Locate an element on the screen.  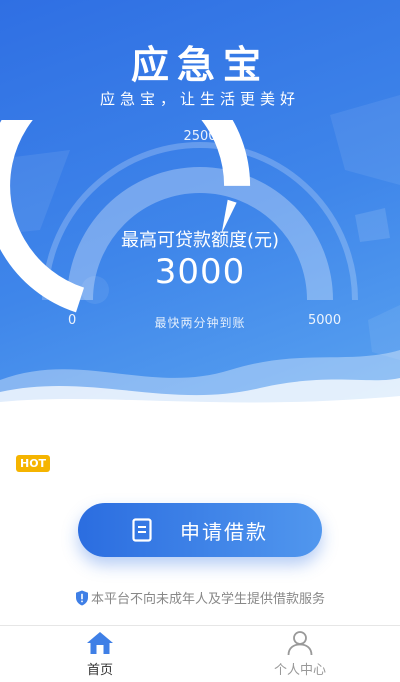
notice-text: 本平台不向未成年人及学生提供借款服务 is located at coordinates (207, 599).